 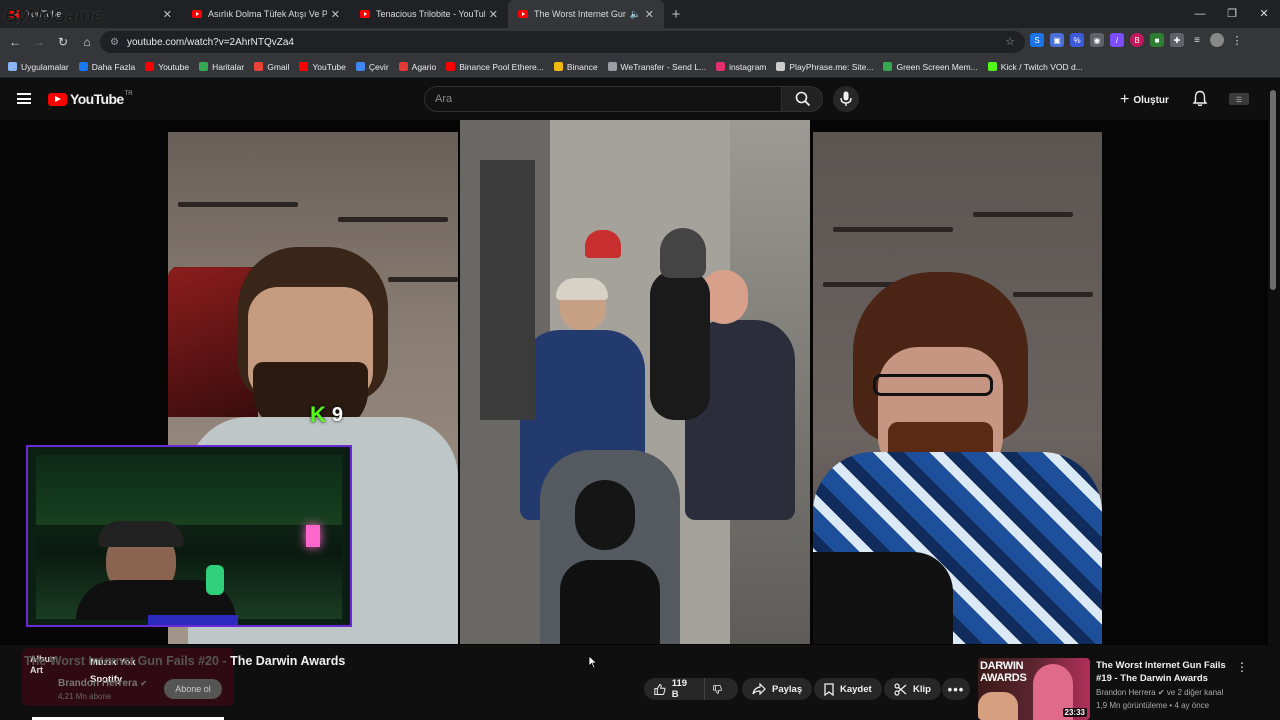 What do you see at coordinates (759, 689) in the screenshot?
I see `share-arrow-icon` at bounding box center [759, 689].